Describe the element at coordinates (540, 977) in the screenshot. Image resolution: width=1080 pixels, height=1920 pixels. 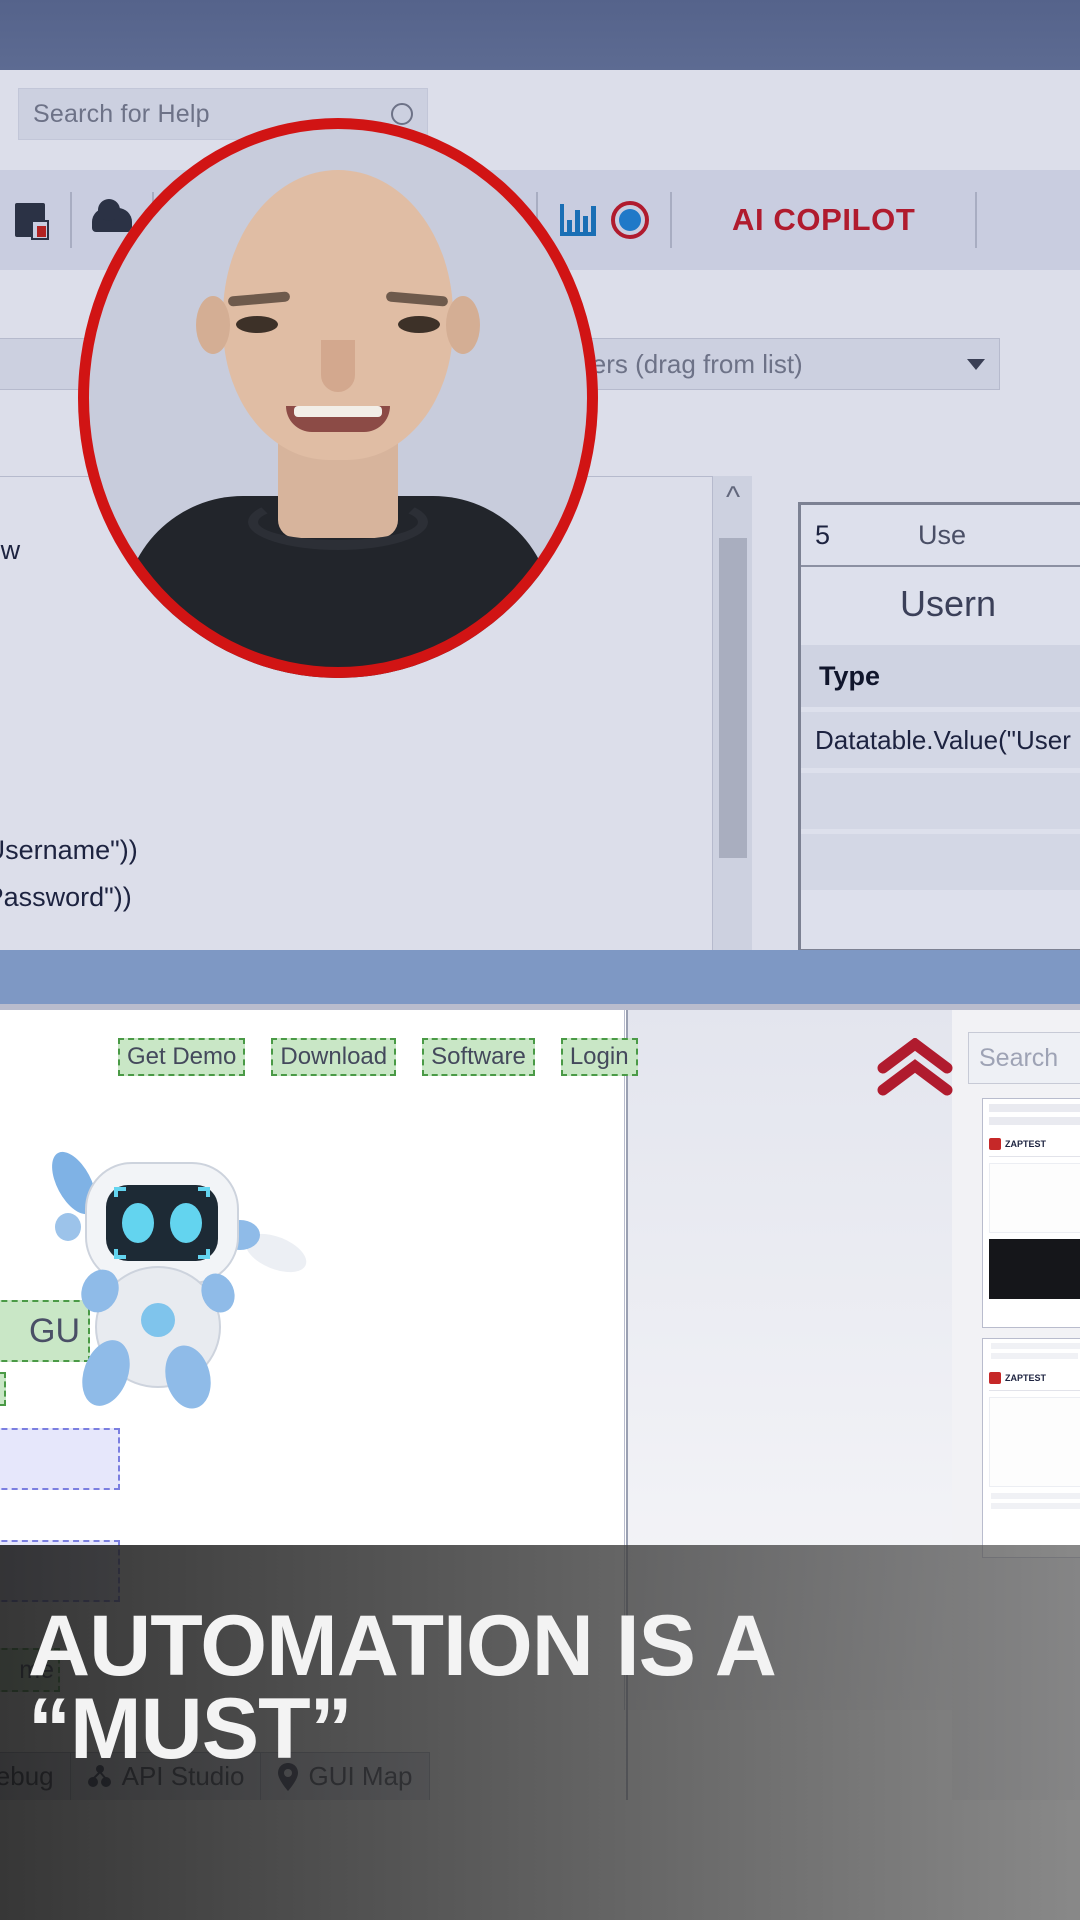
I see `section-divider-blue` at that location.